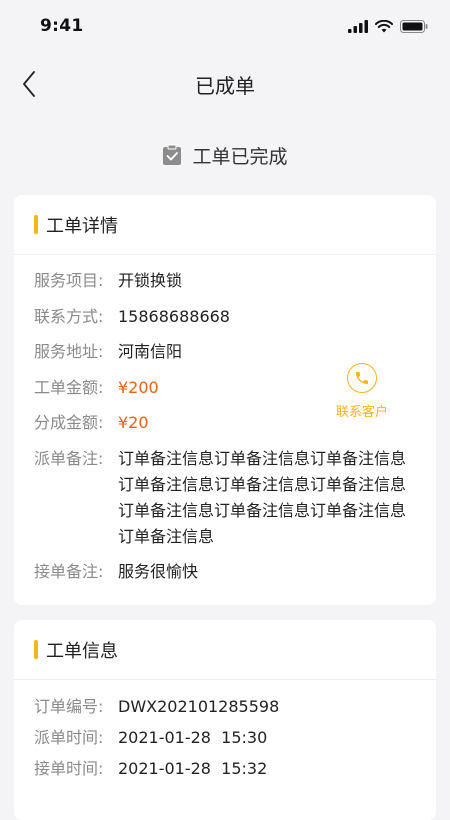  I want to click on status-icons, so click(388, 26).